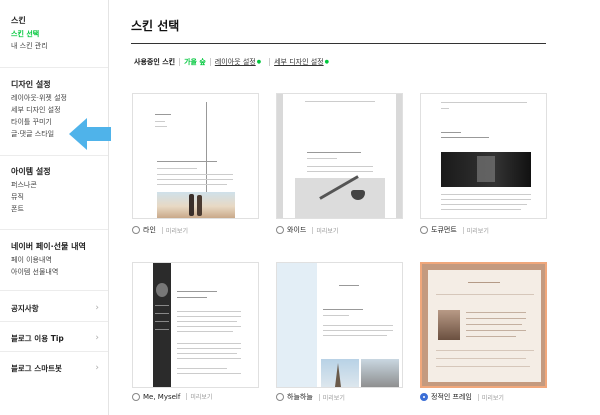 The image size is (600, 415). I want to click on current-skin-name: 가을 숲, so click(195, 62).